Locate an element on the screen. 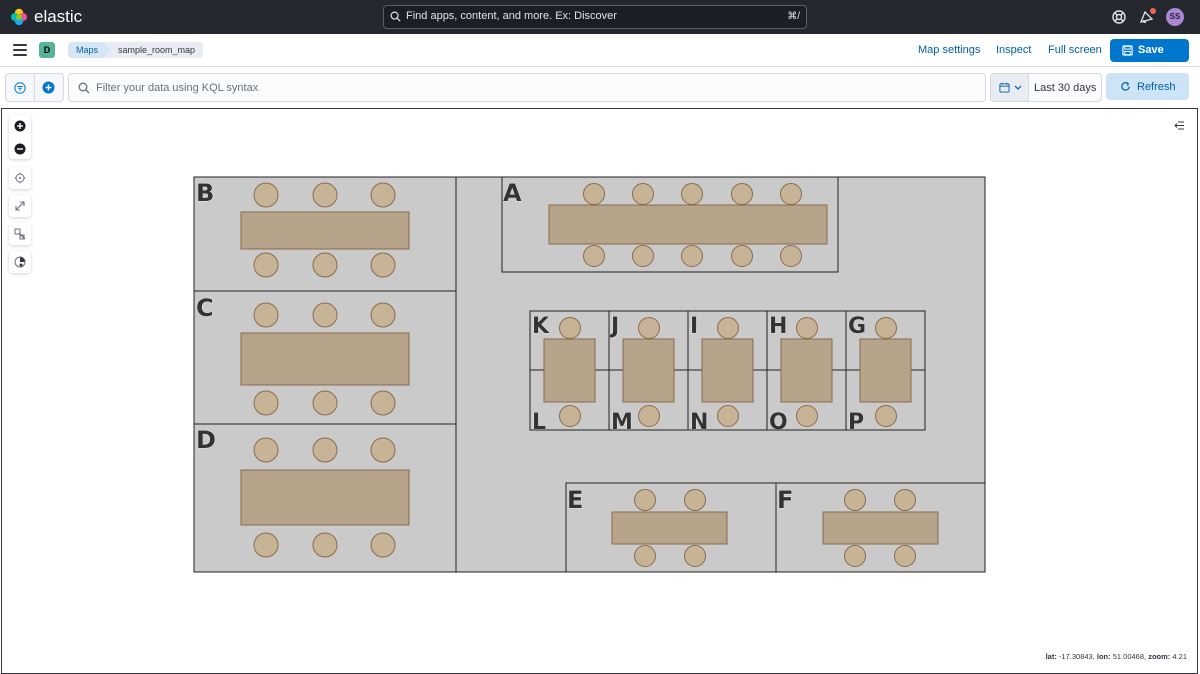 The height and width of the screenshot is (674, 1200). elastic-logo-icon is located at coordinates (19, 17).